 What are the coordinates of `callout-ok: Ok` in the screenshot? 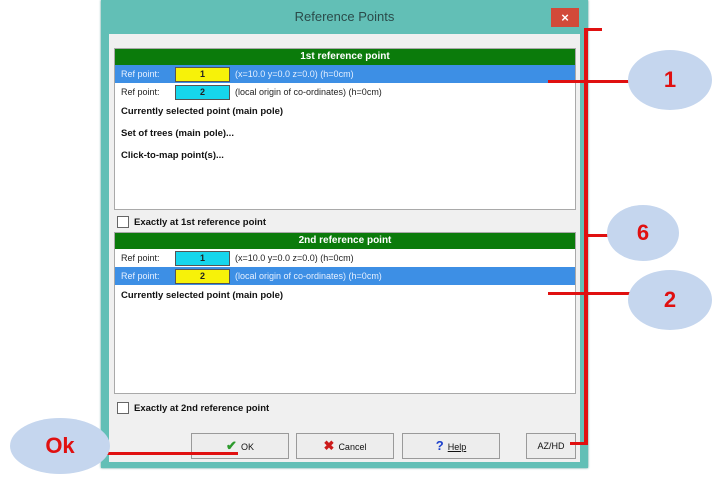 It's located at (60, 446).